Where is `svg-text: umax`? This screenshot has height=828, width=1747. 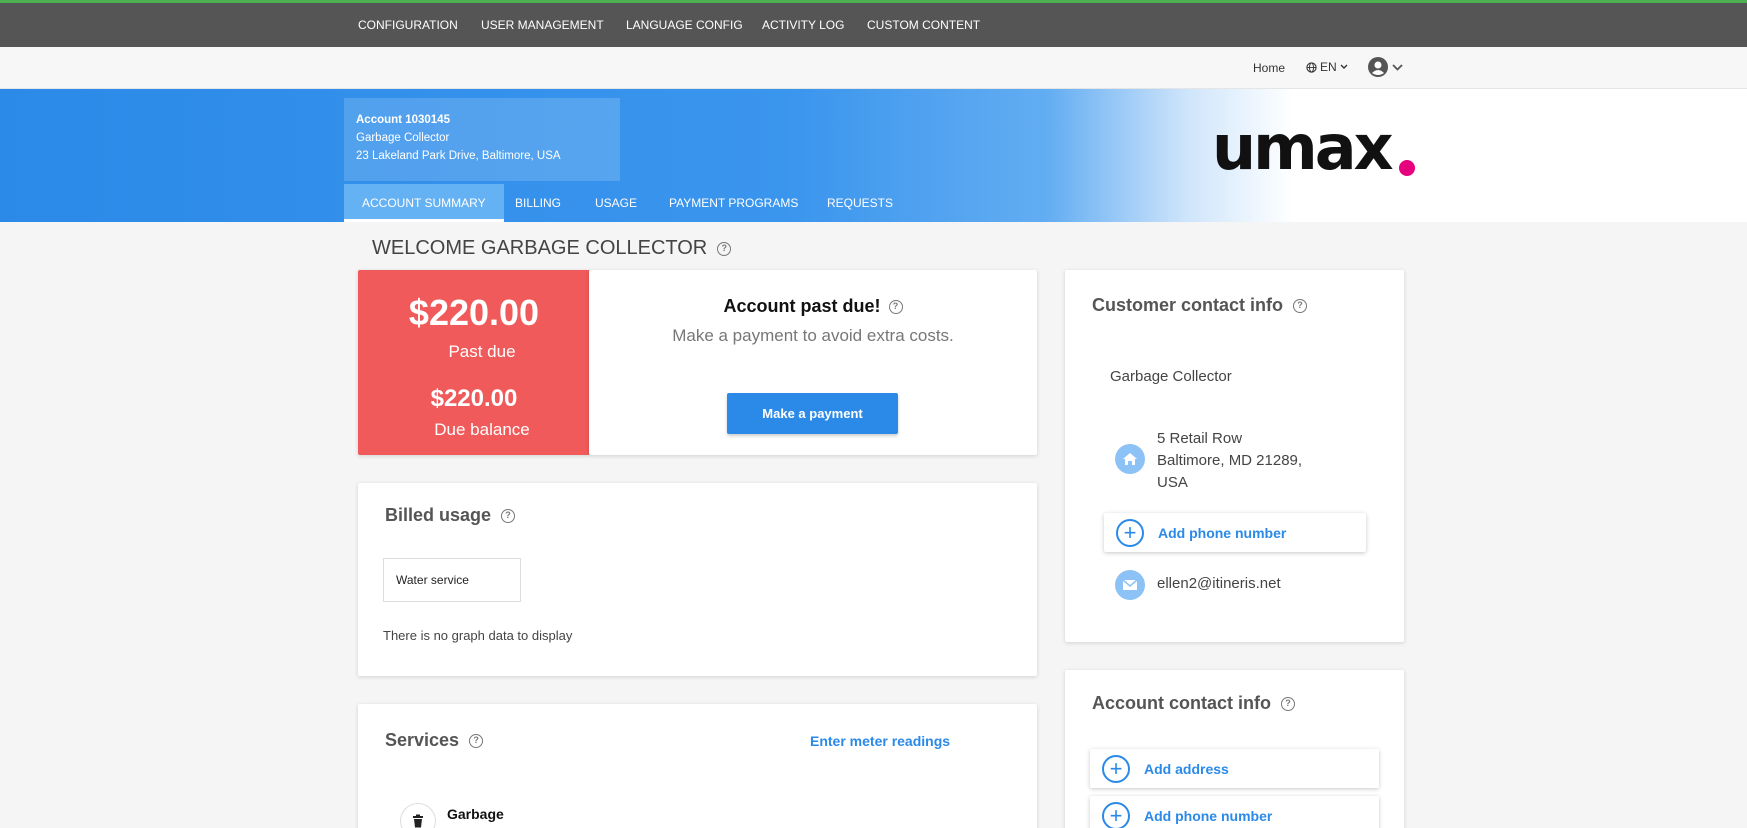 svg-text: umax is located at coordinates (1303, 151).